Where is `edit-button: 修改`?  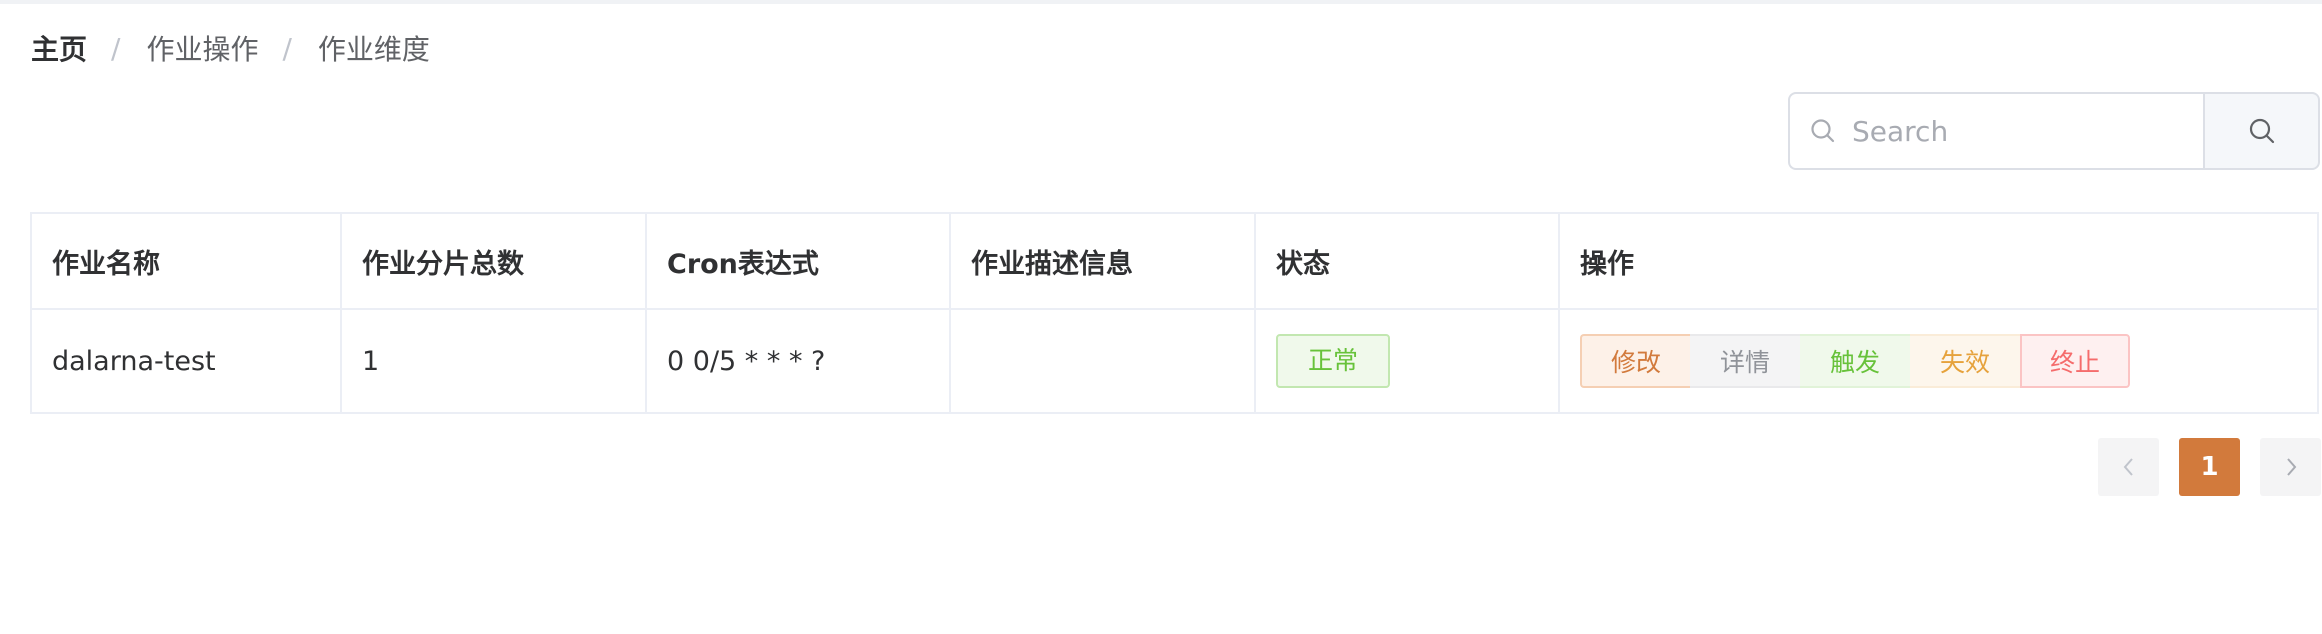 edit-button: 修改 is located at coordinates (1635, 361).